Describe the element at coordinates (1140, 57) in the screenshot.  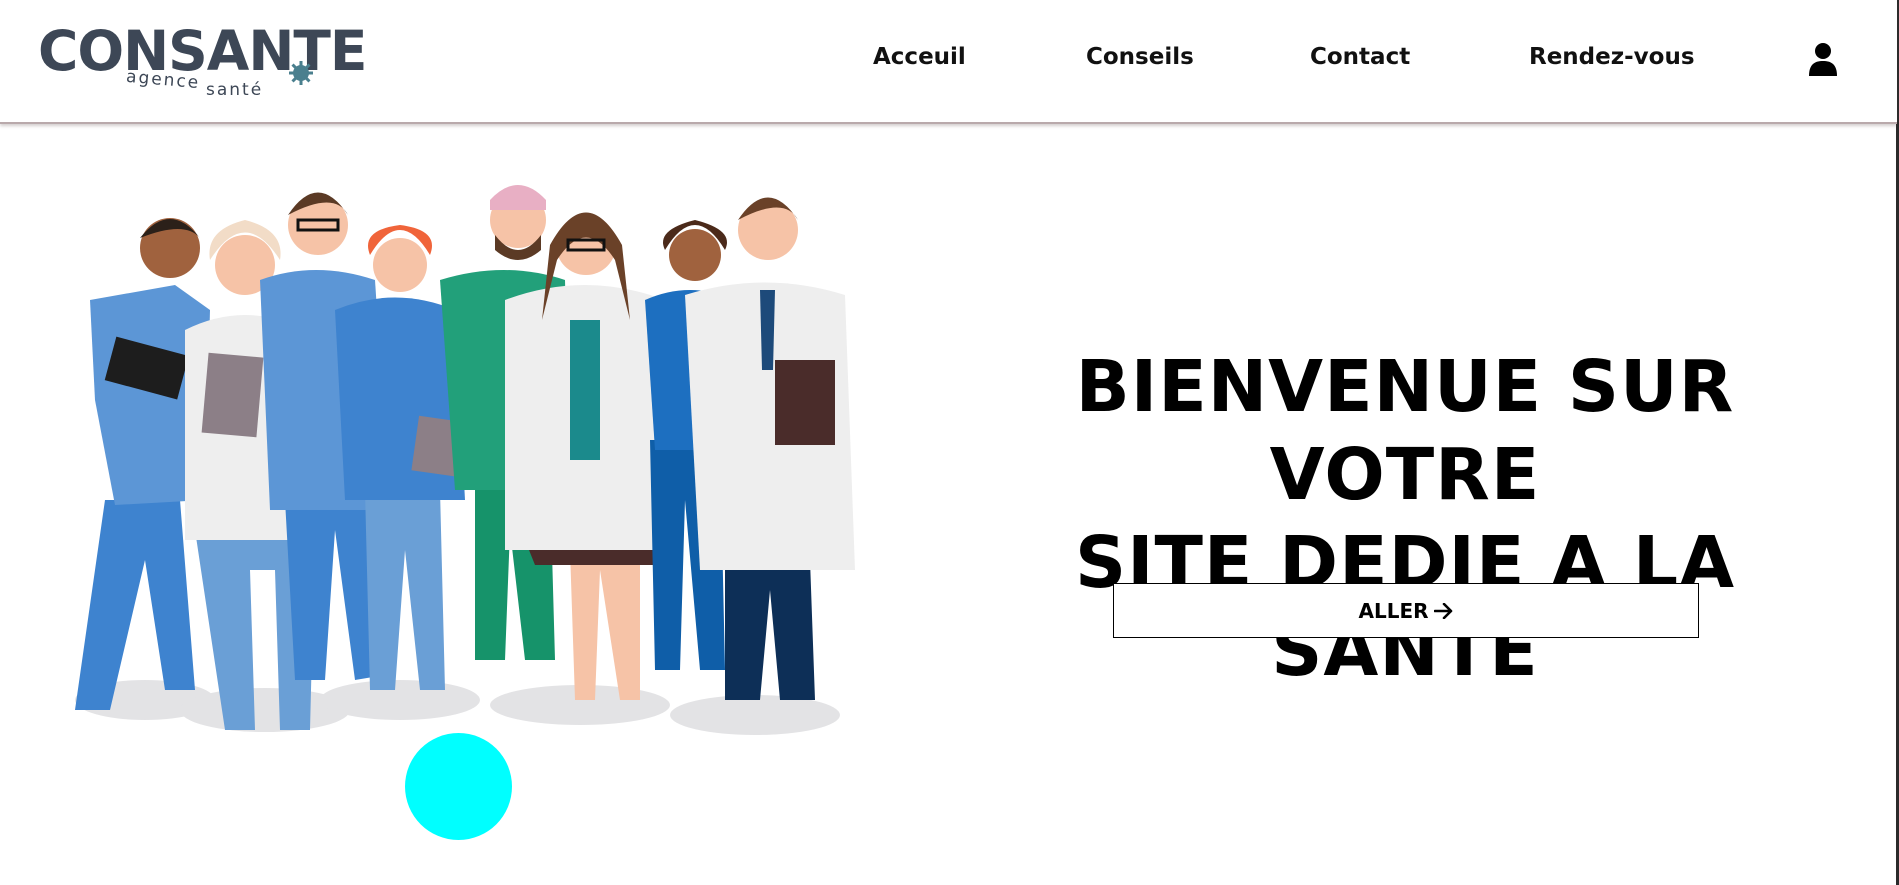
I see `nav-link-conseils: Conseils` at that location.